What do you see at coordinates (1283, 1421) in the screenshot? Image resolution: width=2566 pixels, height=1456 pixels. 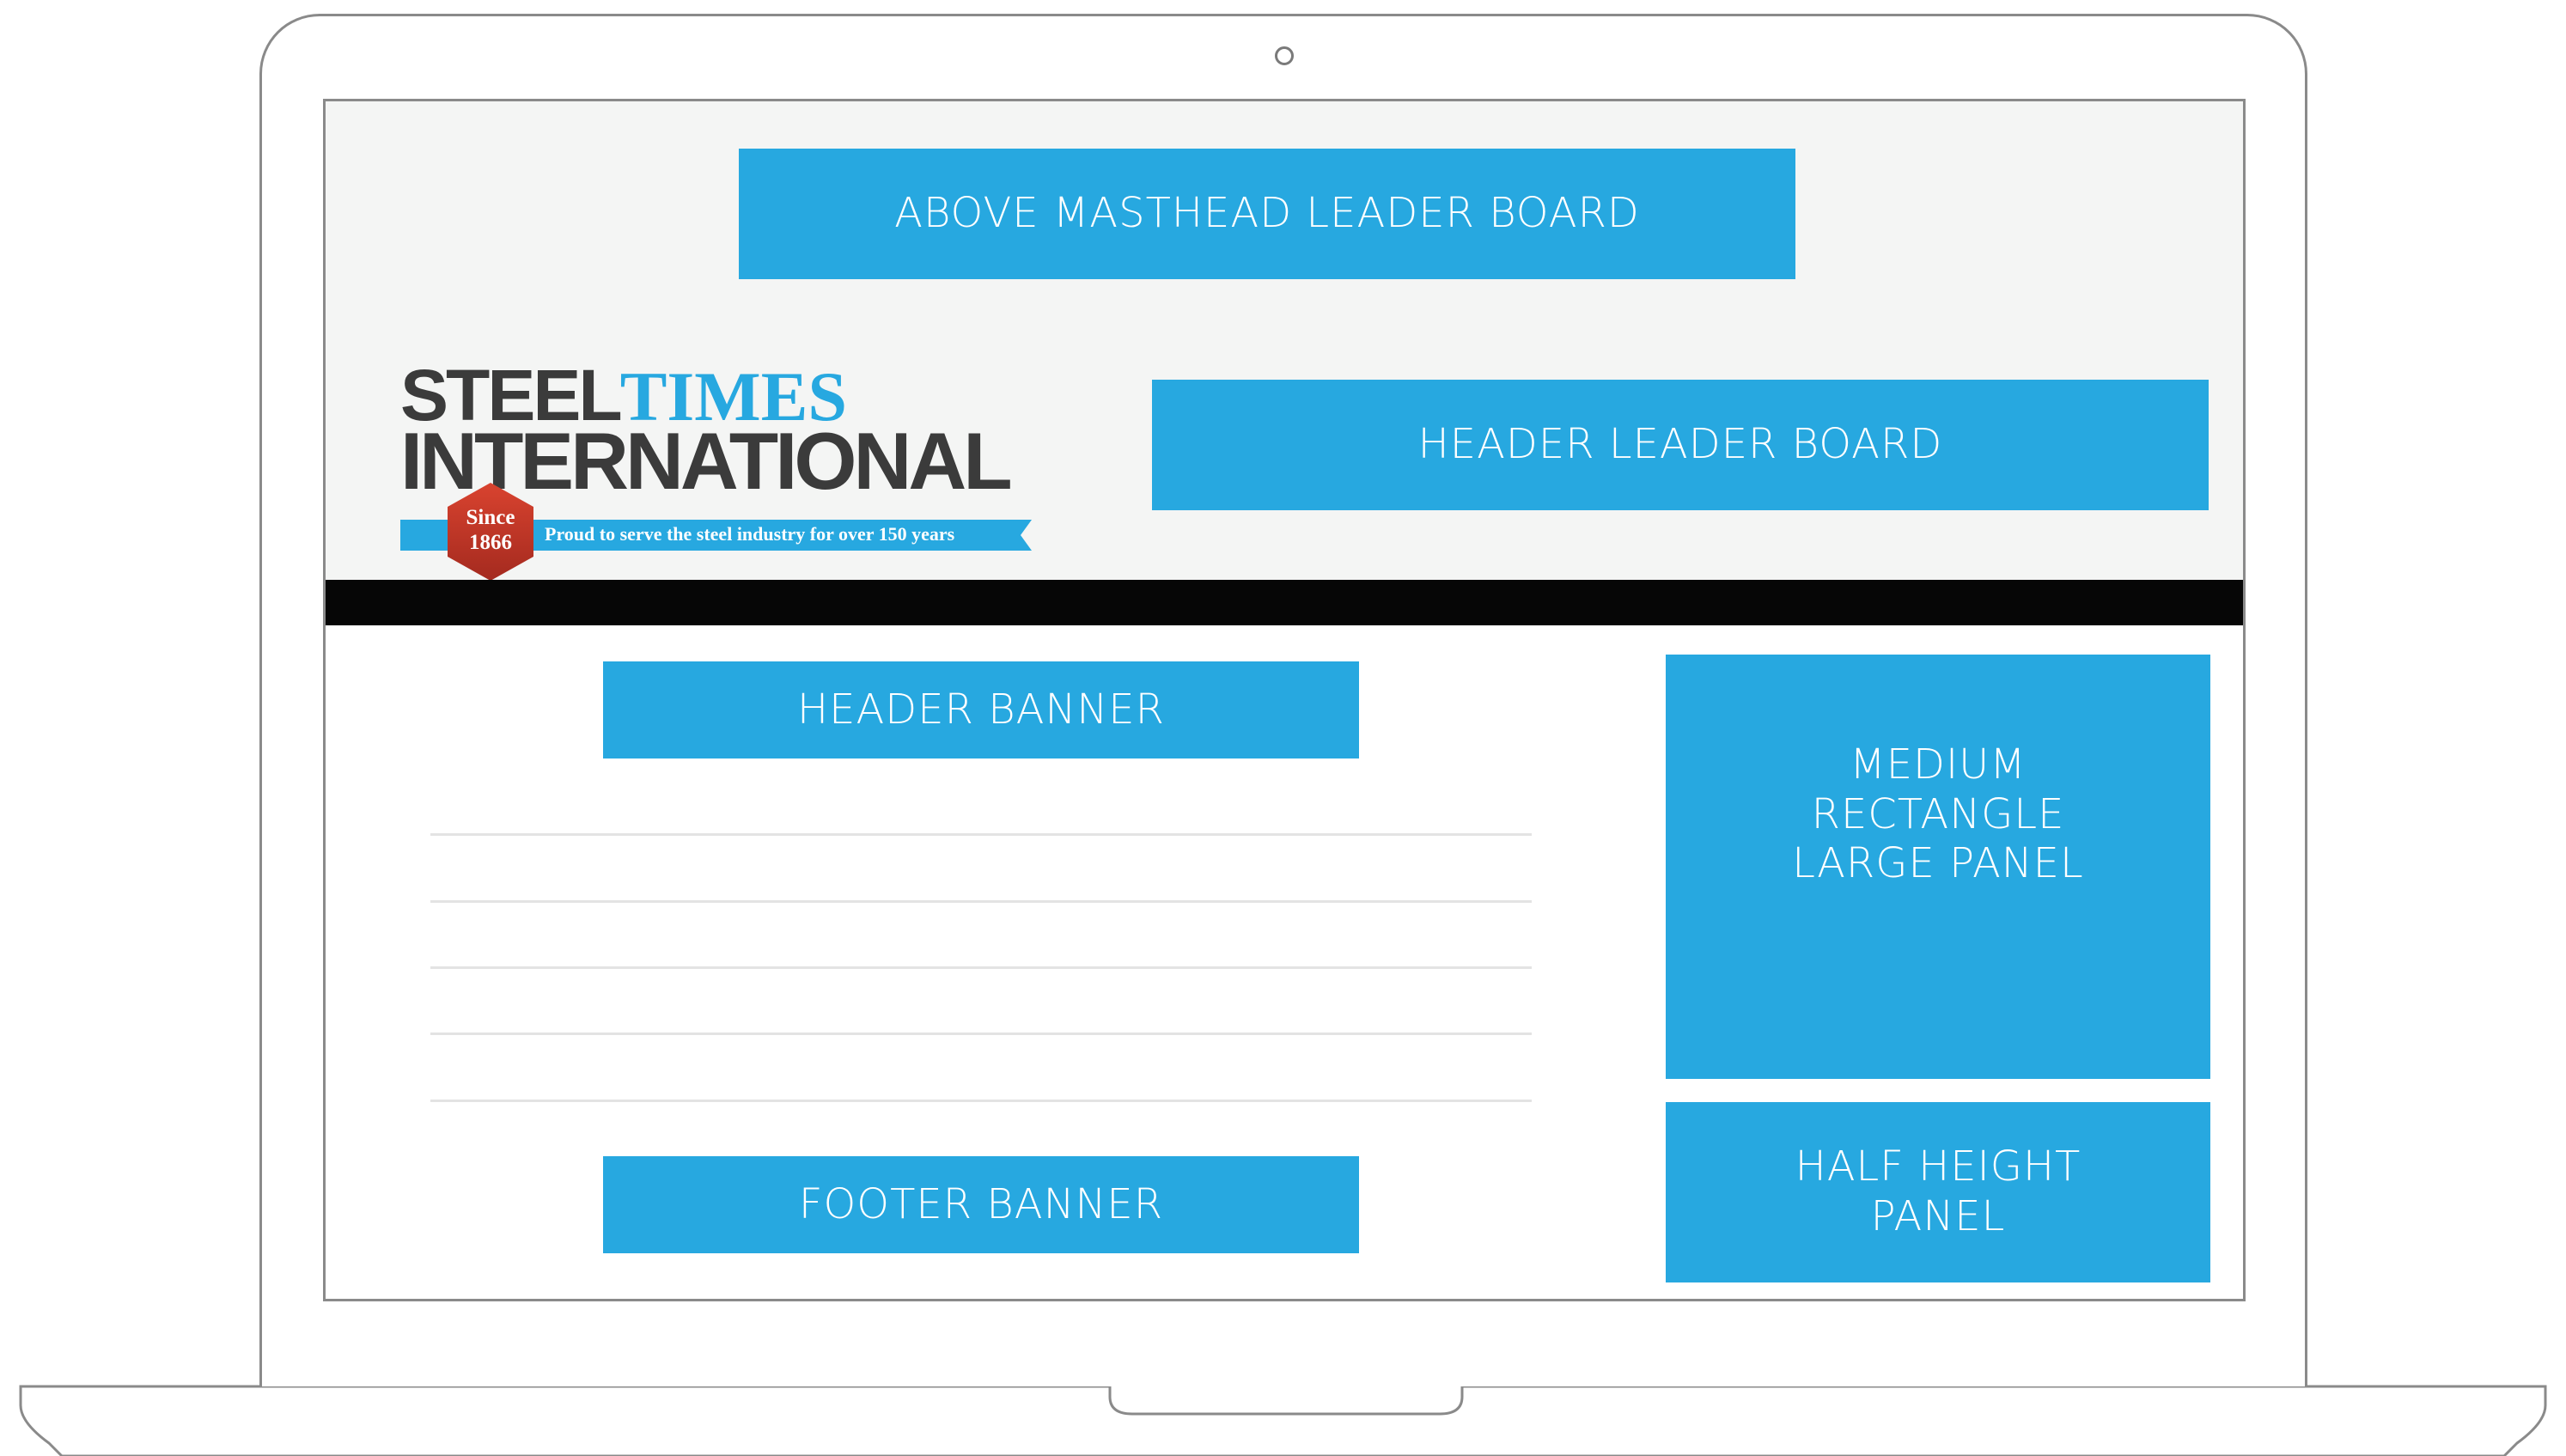 I see `laptop-base` at bounding box center [1283, 1421].